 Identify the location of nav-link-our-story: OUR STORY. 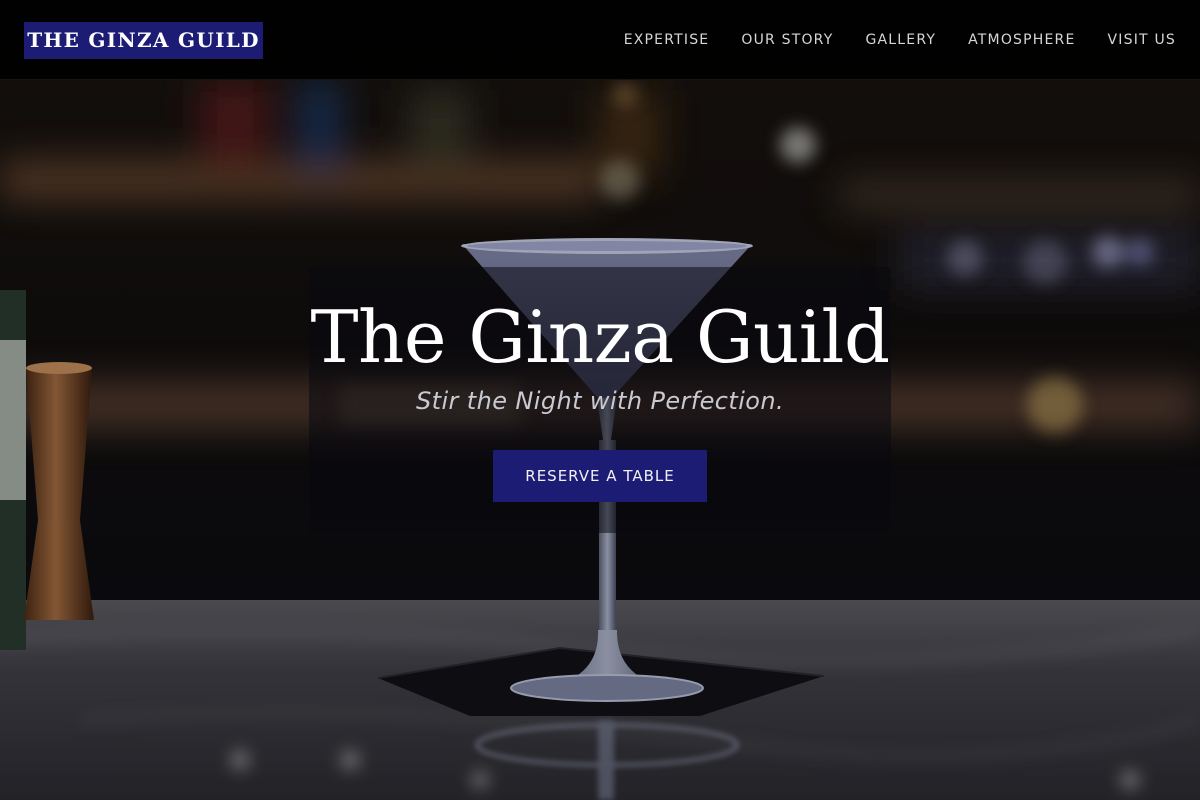
(787, 40).